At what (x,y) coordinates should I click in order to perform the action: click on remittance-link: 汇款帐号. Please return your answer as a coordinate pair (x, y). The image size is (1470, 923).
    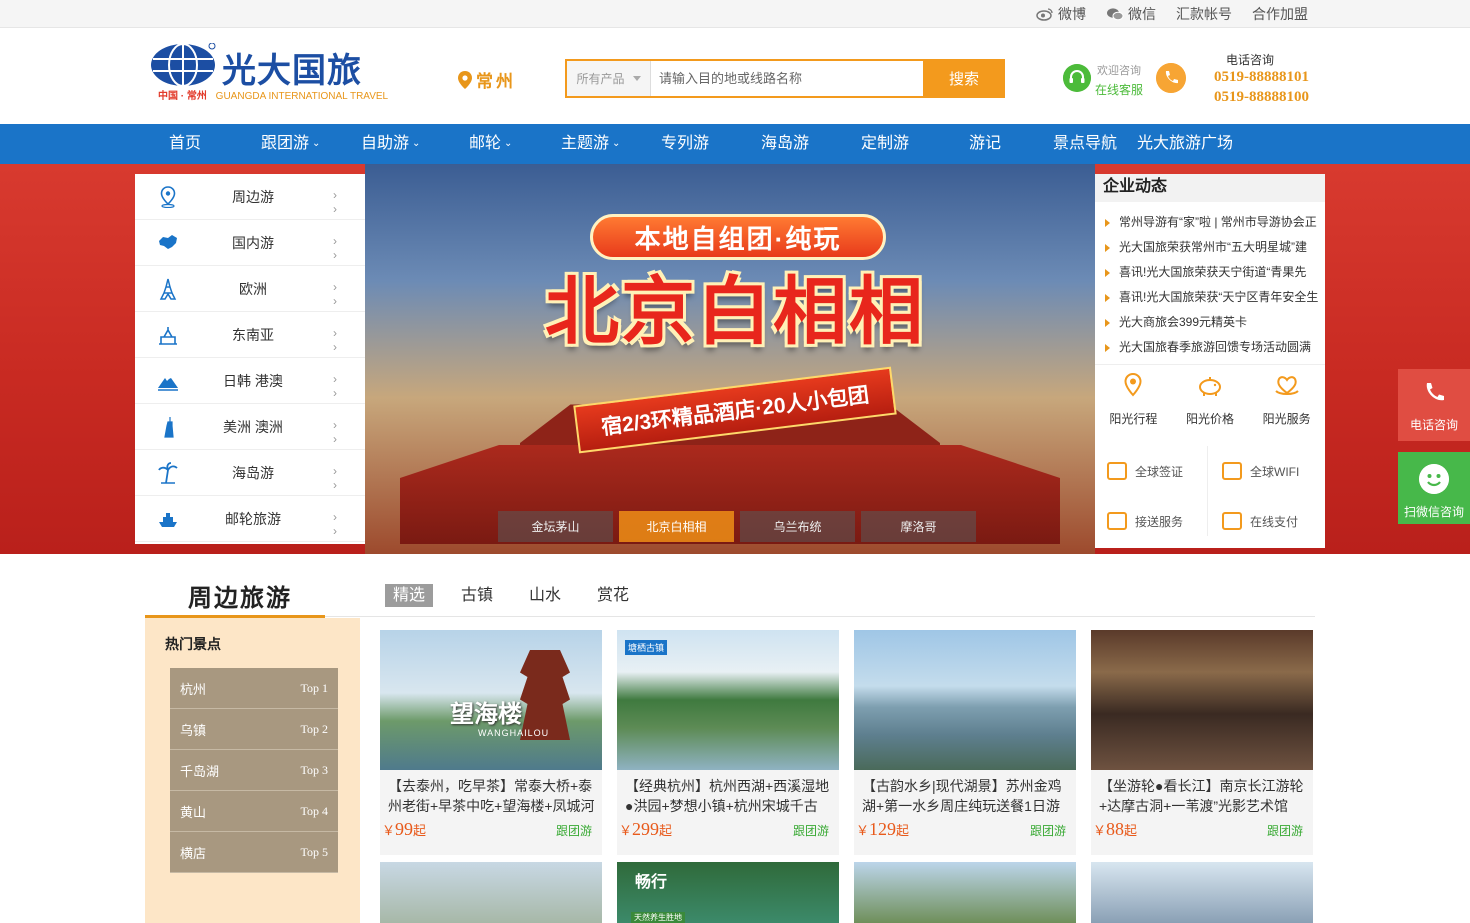
    Looking at the image, I should click on (1204, 14).